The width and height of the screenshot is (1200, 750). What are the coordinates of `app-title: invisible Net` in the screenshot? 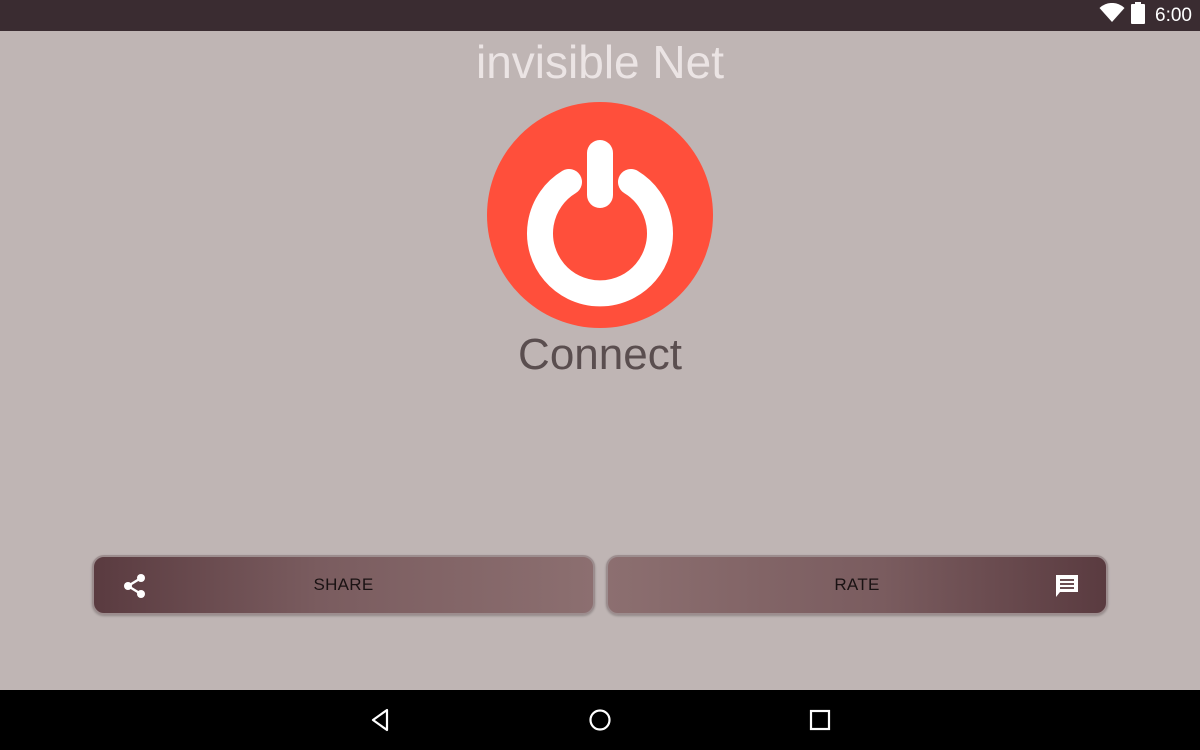 It's located at (600, 62).